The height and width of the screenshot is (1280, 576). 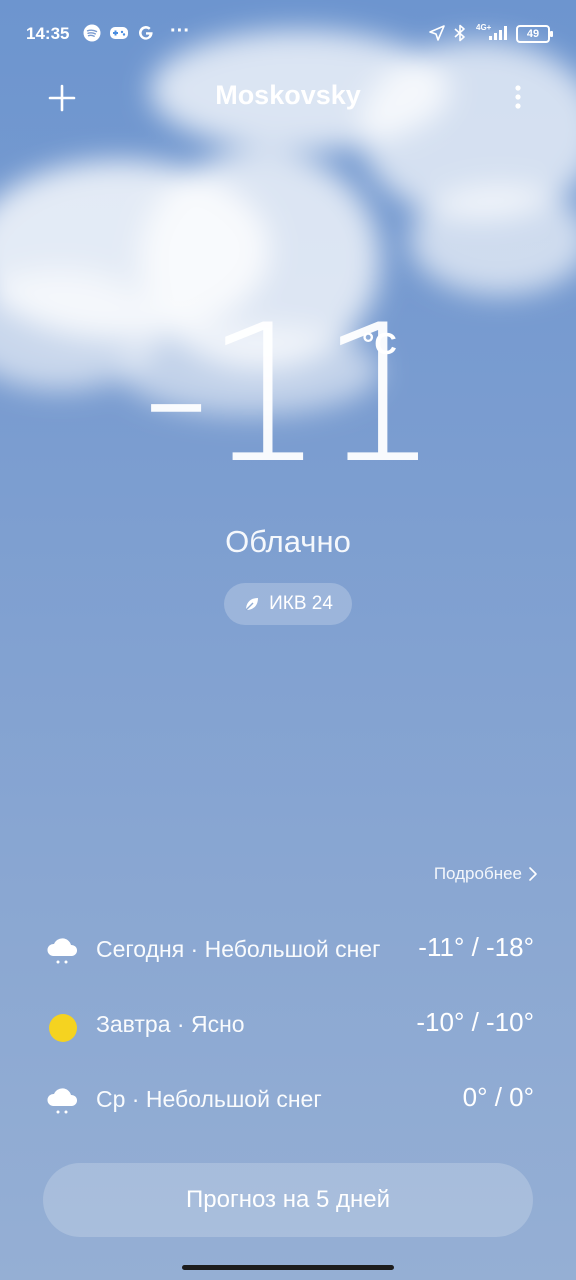 What do you see at coordinates (170, 1024) in the screenshot?
I see `forecast-day: Завтра · Ясно` at bounding box center [170, 1024].